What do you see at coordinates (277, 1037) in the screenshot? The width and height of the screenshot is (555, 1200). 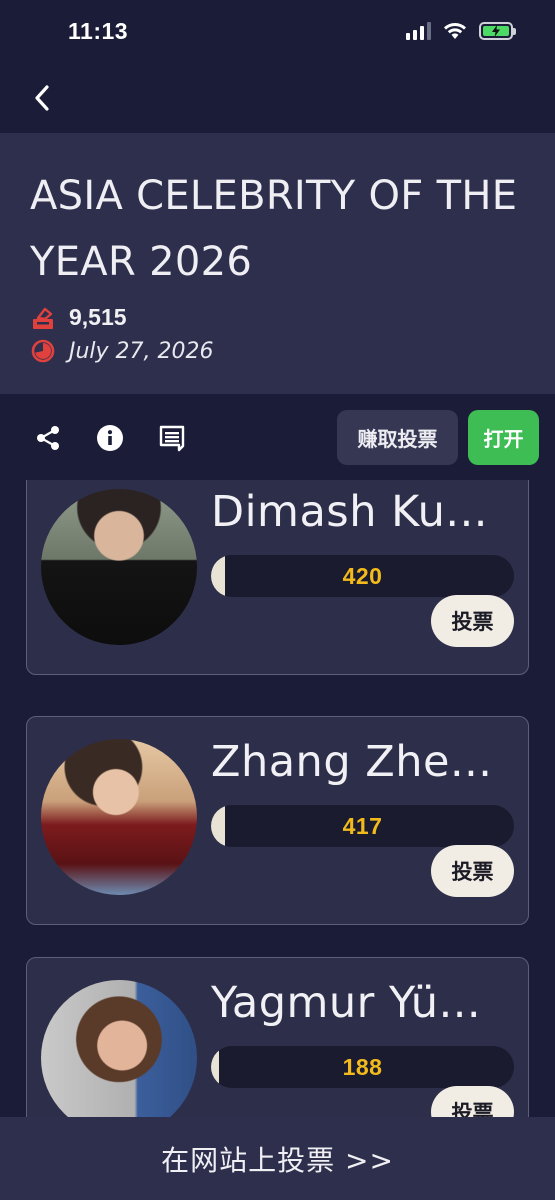 I see `candidate-card: Yagmur Yü... 188 投票` at bounding box center [277, 1037].